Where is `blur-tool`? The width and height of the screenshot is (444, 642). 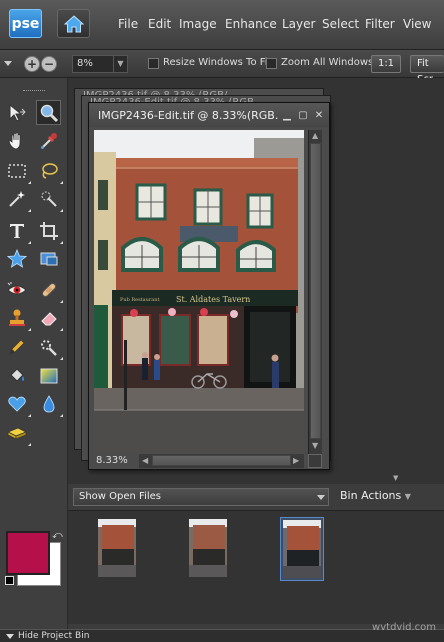 blur-tool is located at coordinates (49, 404).